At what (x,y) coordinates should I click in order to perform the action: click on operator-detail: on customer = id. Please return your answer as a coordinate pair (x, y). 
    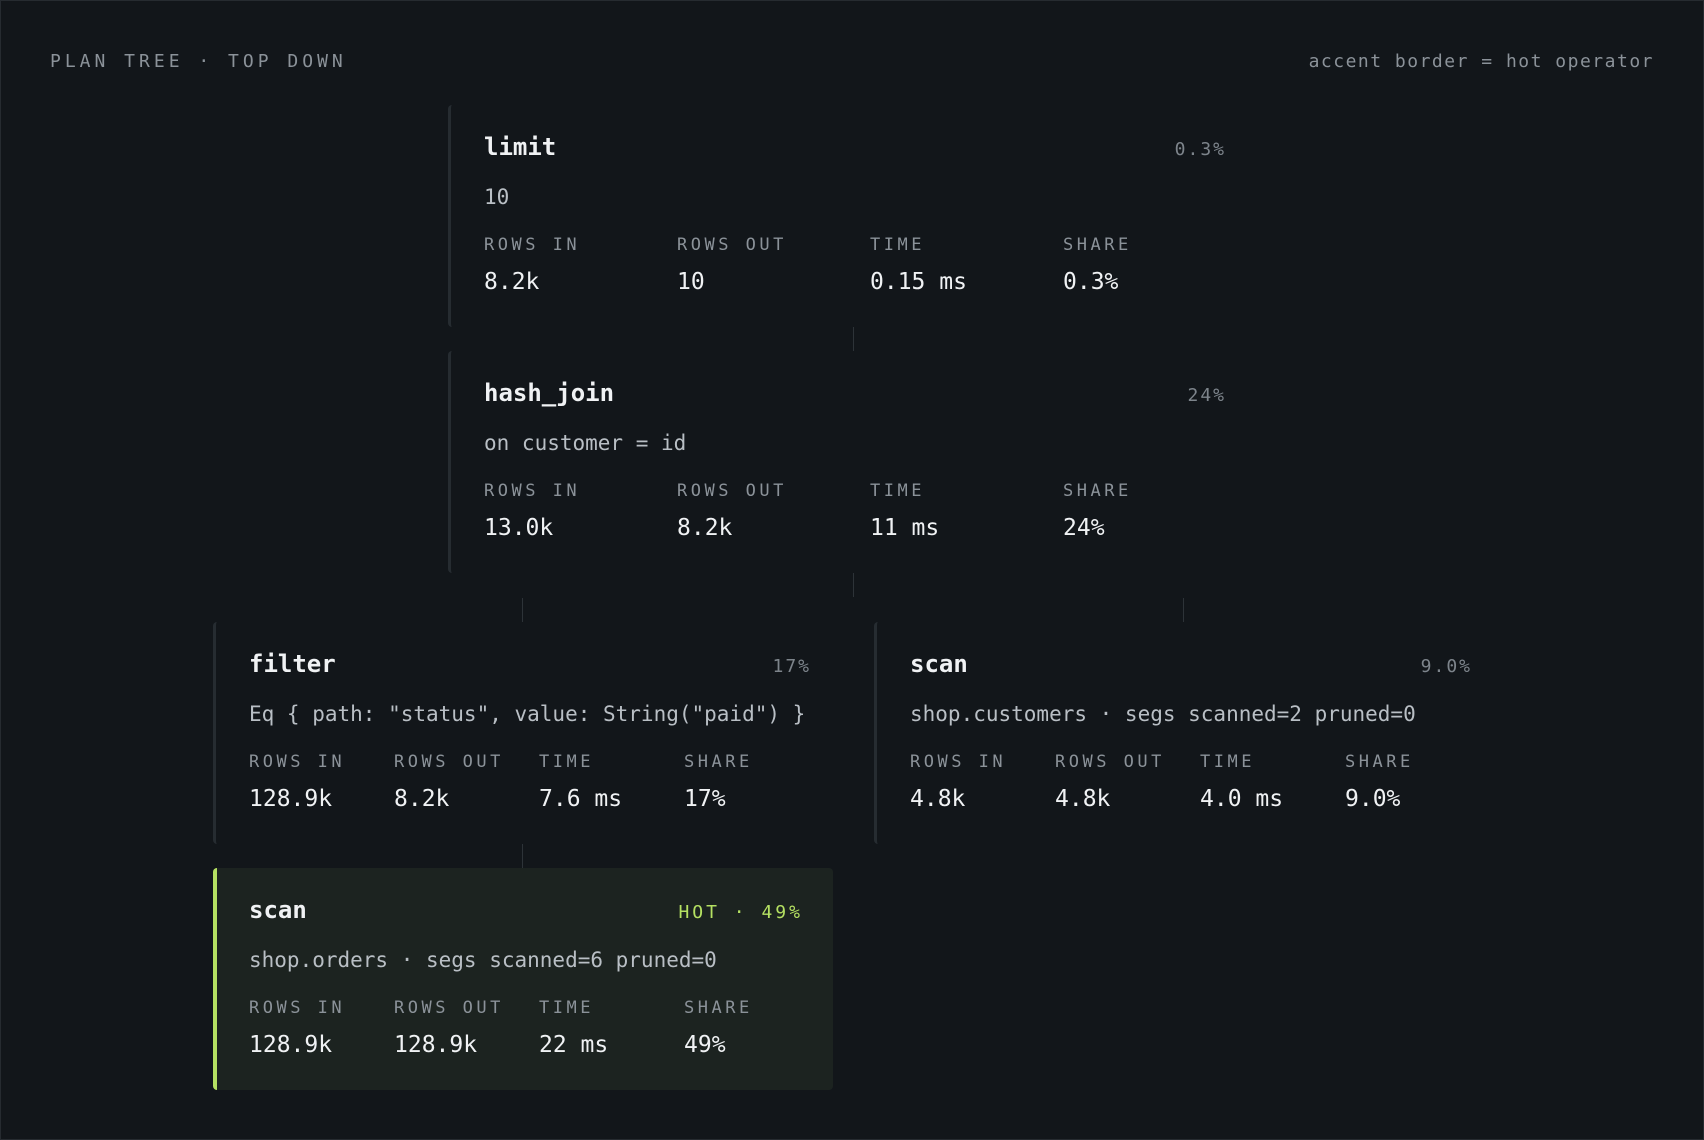
    Looking at the image, I should click on (585, 443).